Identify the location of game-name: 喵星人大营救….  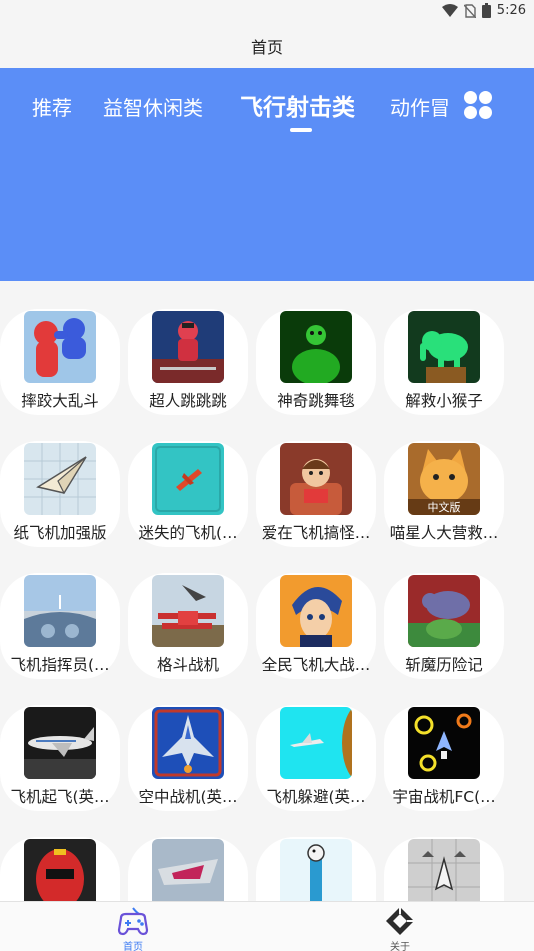
(444, 533).